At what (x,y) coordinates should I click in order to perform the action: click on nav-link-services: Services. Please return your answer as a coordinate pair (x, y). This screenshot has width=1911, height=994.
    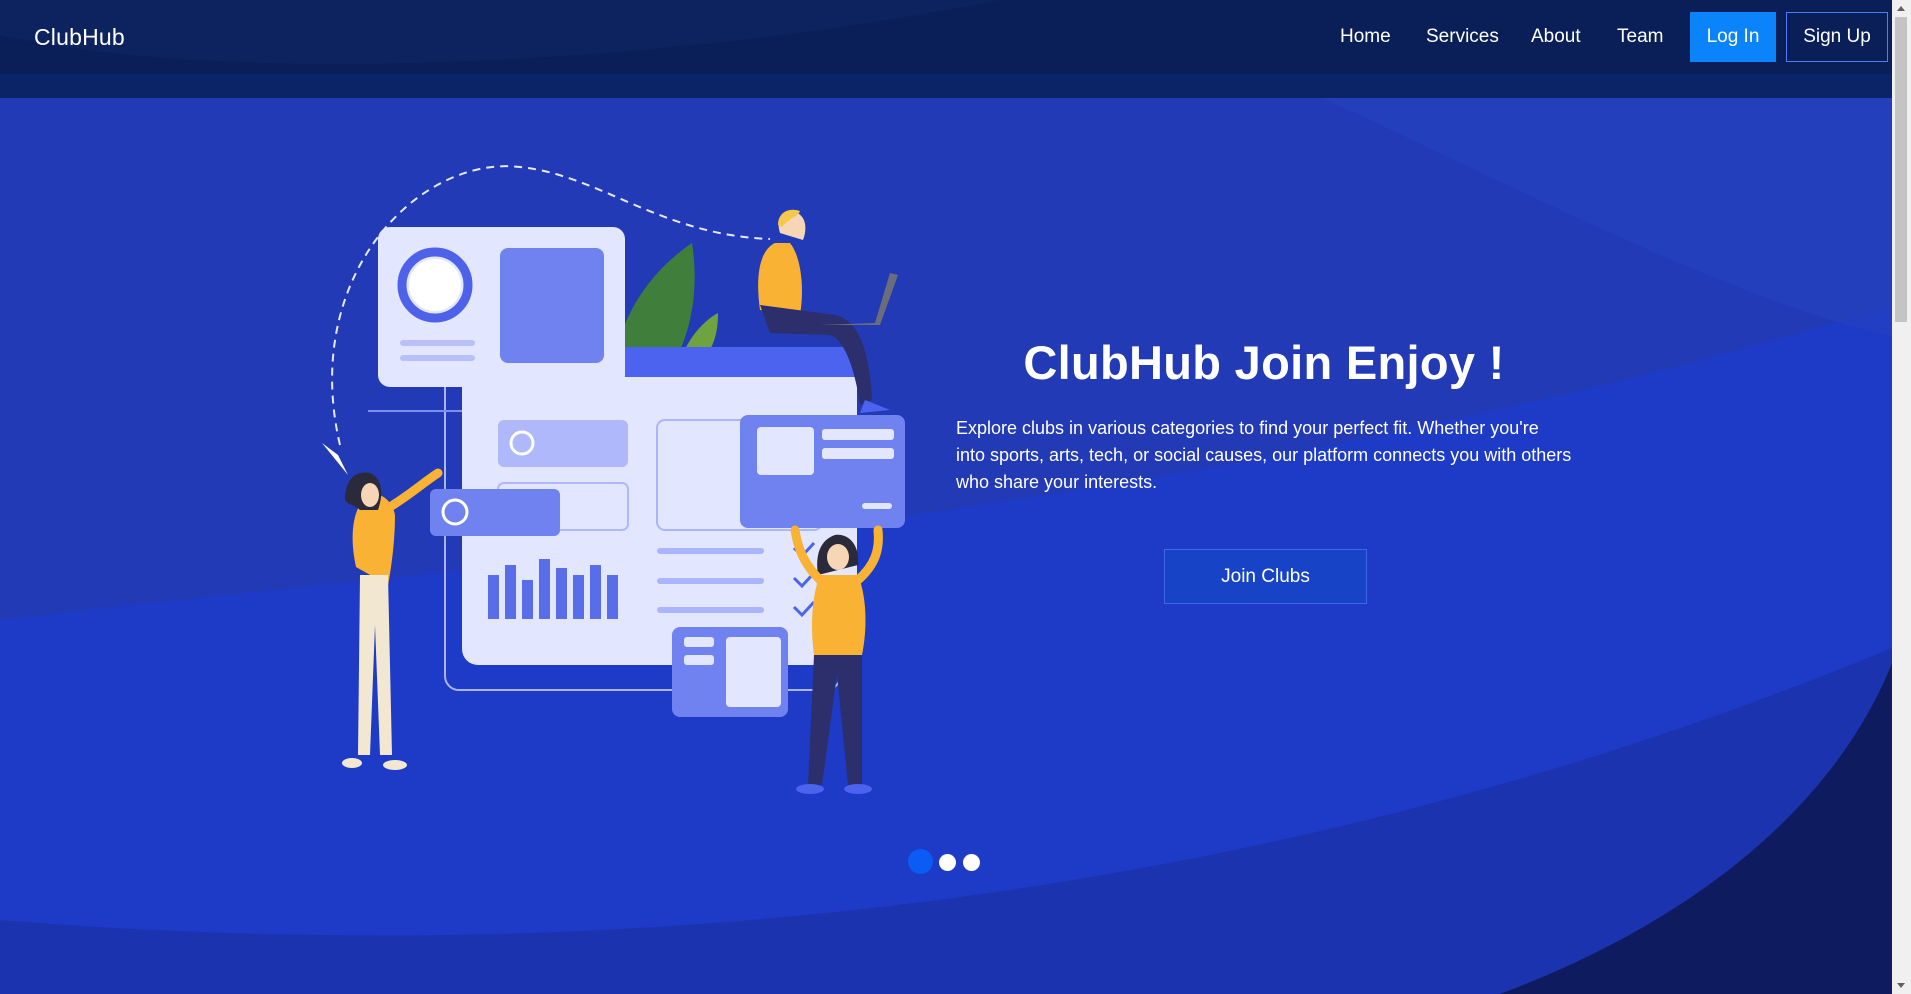
    Looking at the image, I should click on (1462, 37).